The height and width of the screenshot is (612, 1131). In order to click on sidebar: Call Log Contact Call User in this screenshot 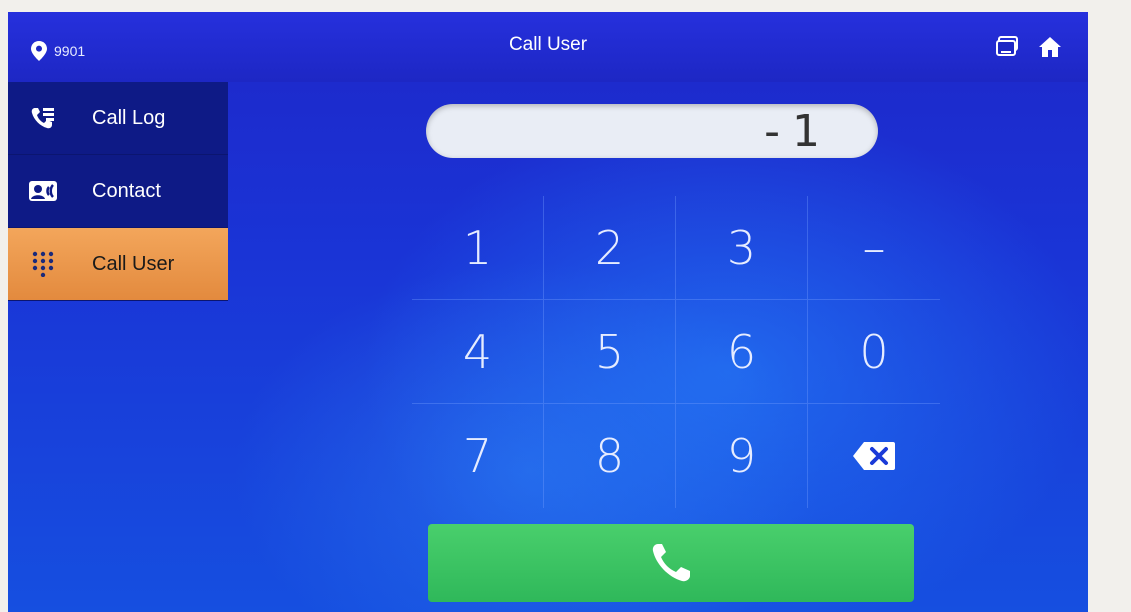, I will do `click(118, 191)`.